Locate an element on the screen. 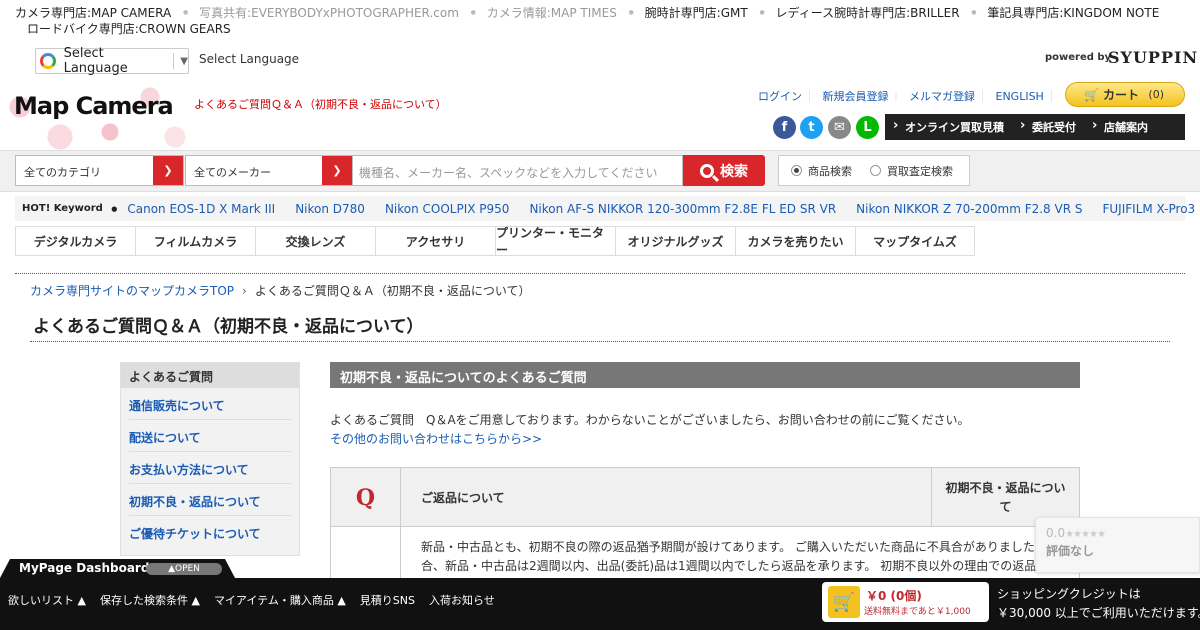 The image size is (1200, 630). rating-score: 0.0★★★★★ is located at coordinates (1122, 533).